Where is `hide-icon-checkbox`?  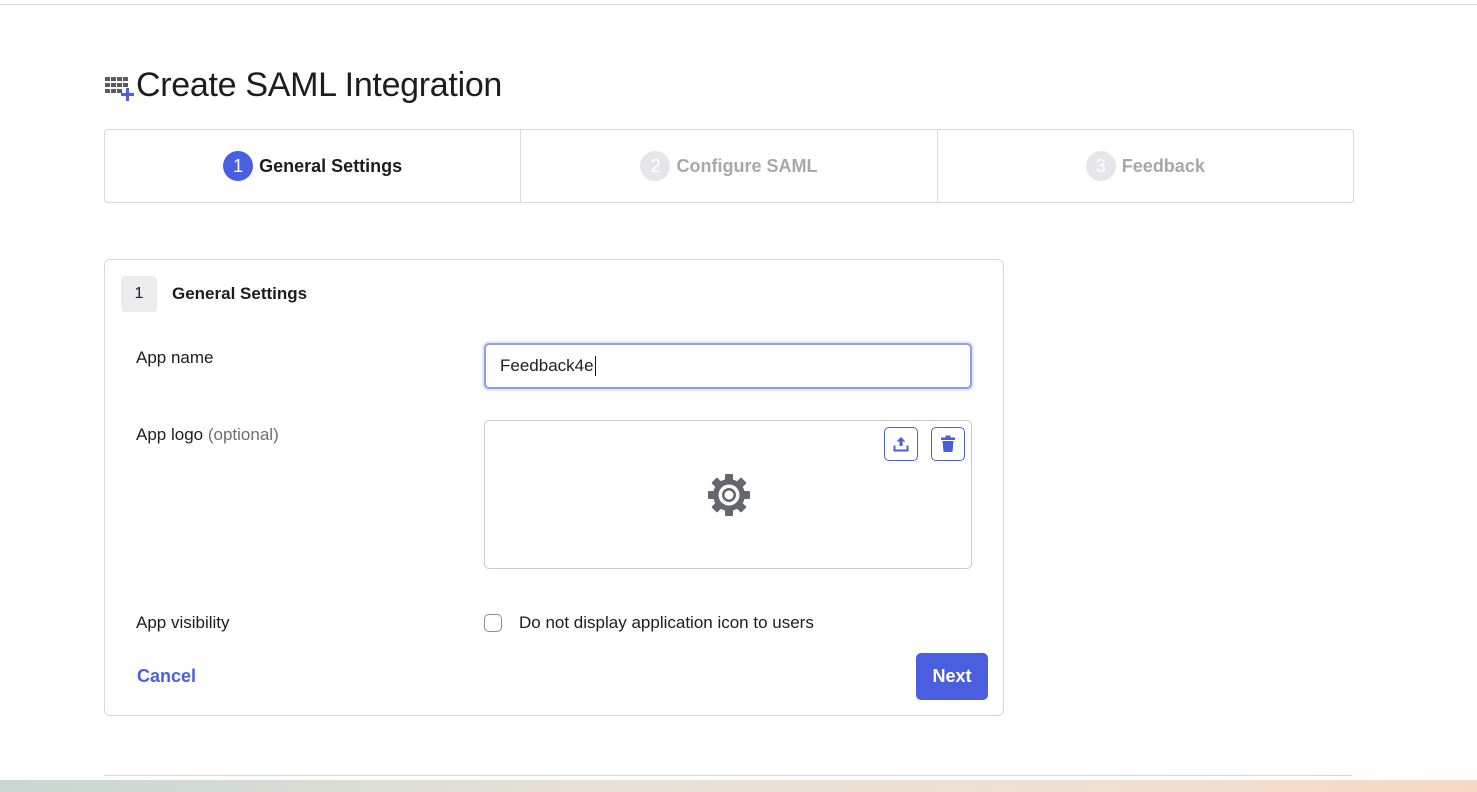 hide-icon-checkbox is located at coordinates (493, 623).